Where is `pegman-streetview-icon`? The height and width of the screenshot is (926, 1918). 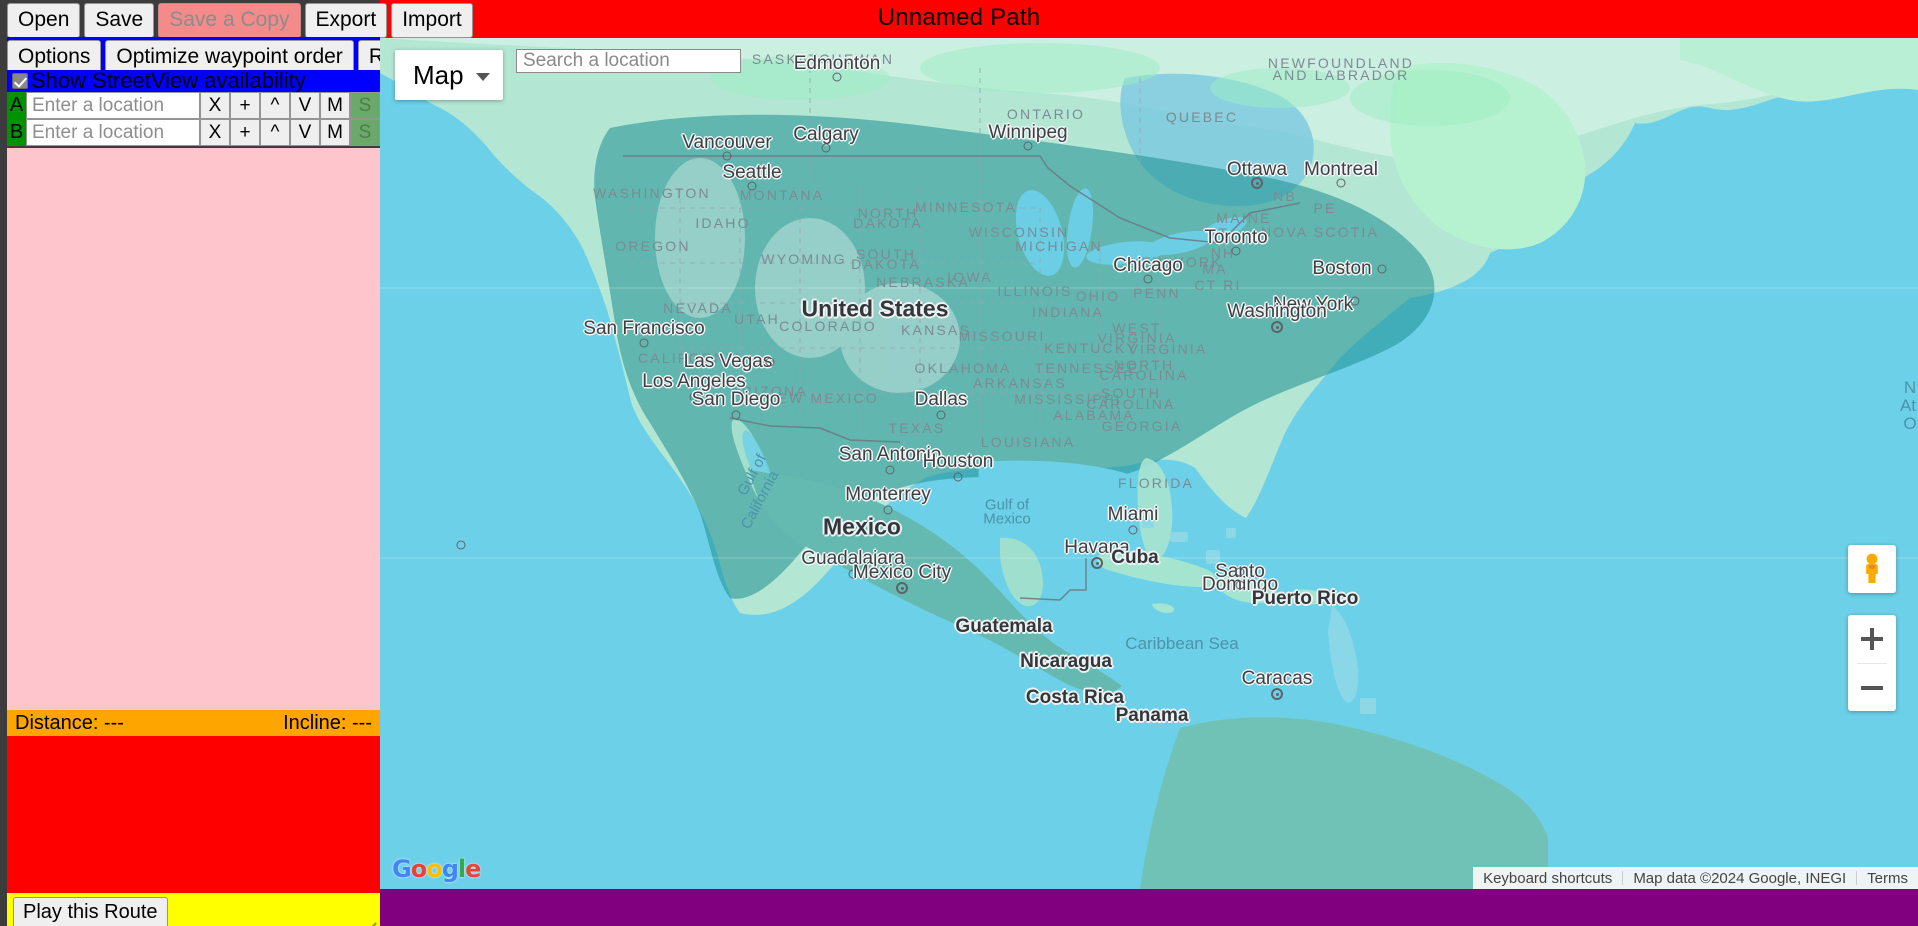
pegman-streetview-icon is located at coordinates (1872, 569).